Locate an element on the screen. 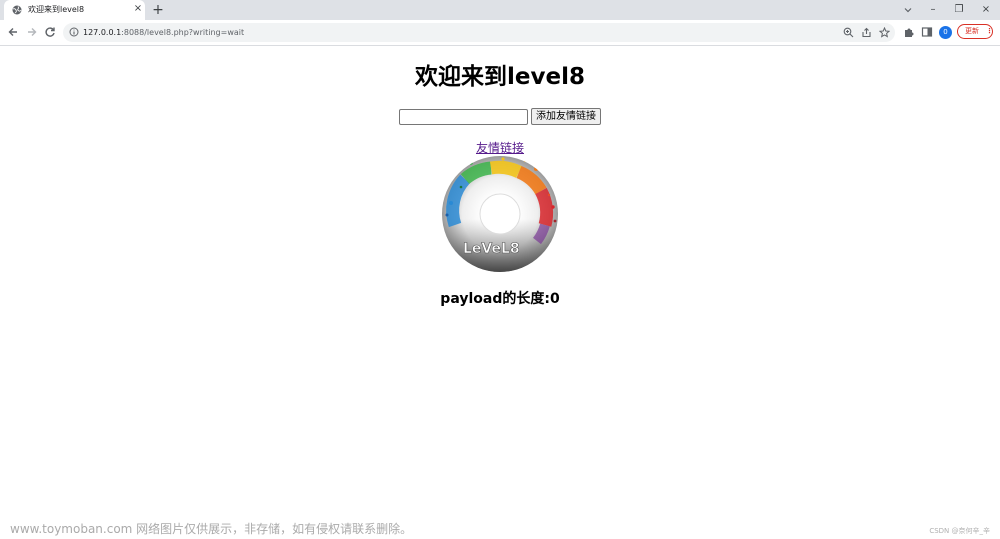 This screenshot has height=539, width=1000. back-arrow-icon is located at coordinates (13, 32).